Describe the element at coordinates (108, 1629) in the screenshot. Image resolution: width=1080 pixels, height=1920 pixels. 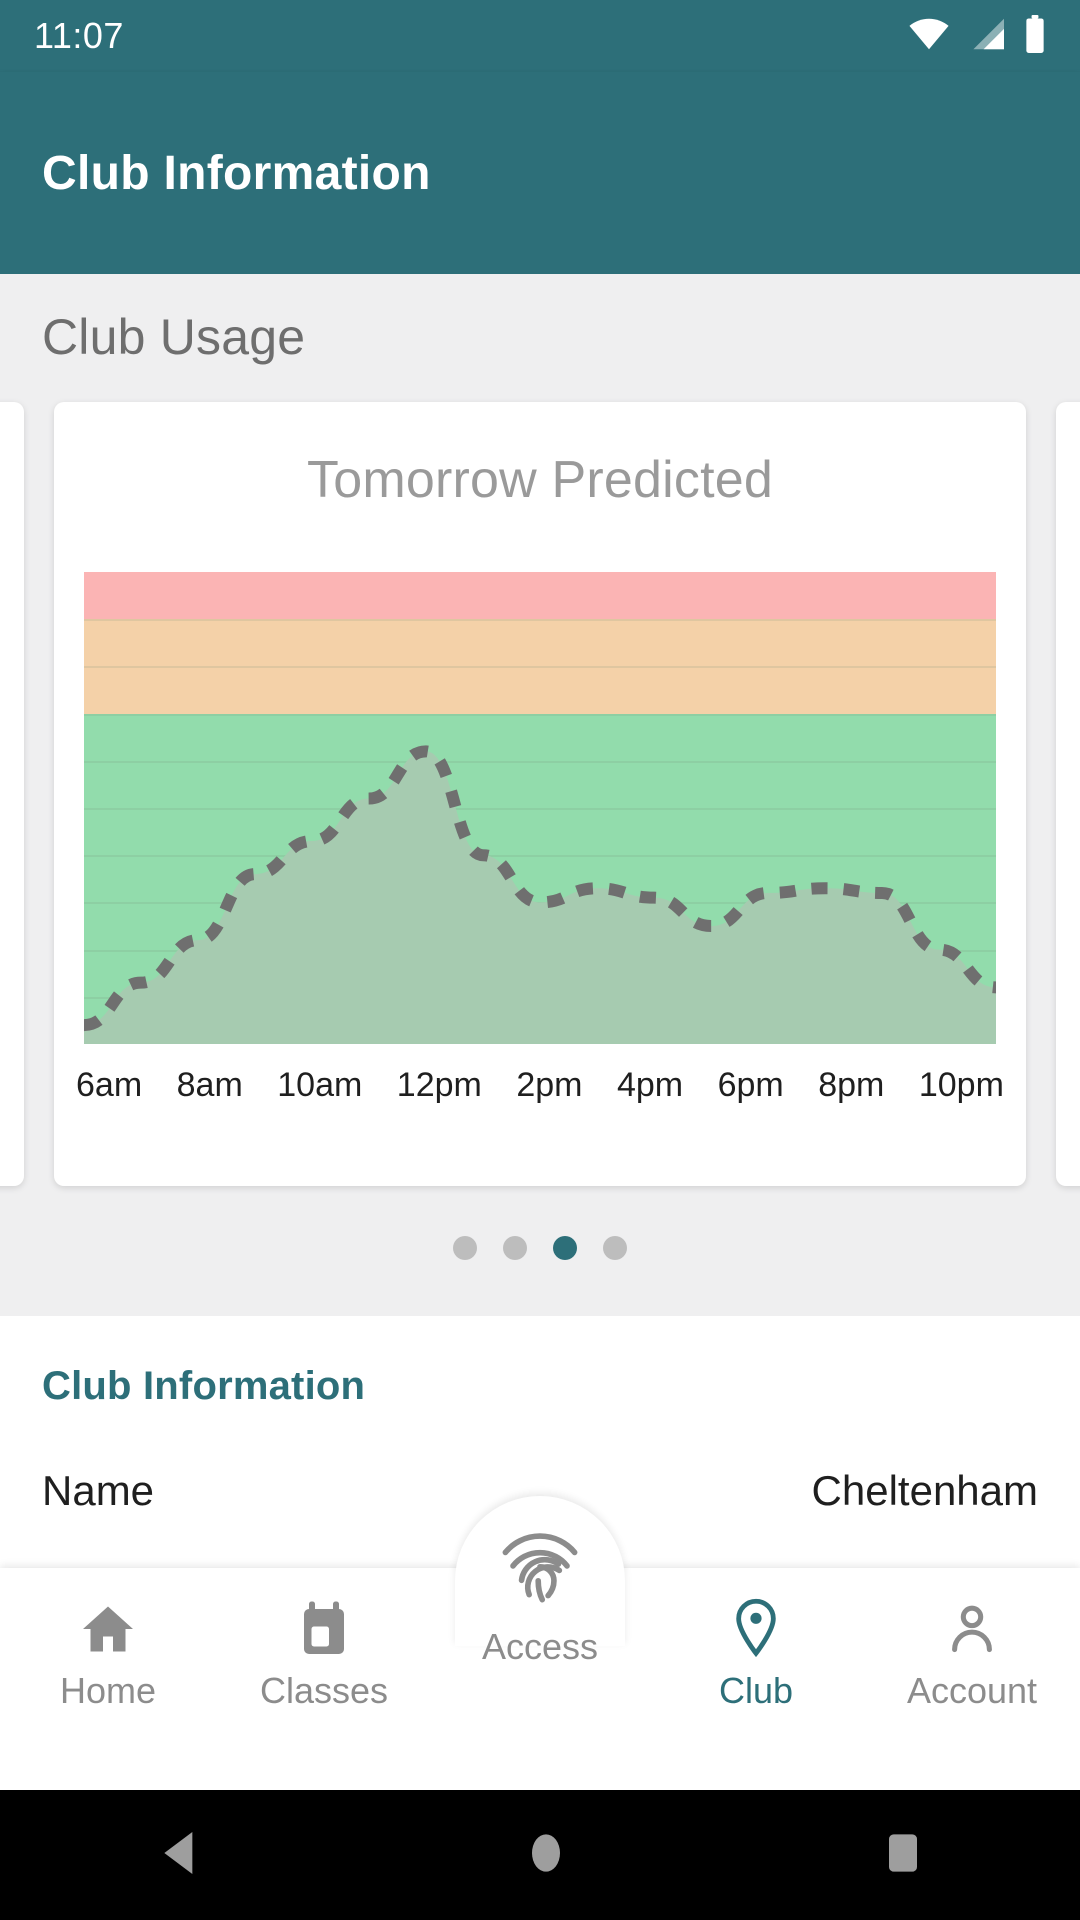
I see `home-icon` at that location.